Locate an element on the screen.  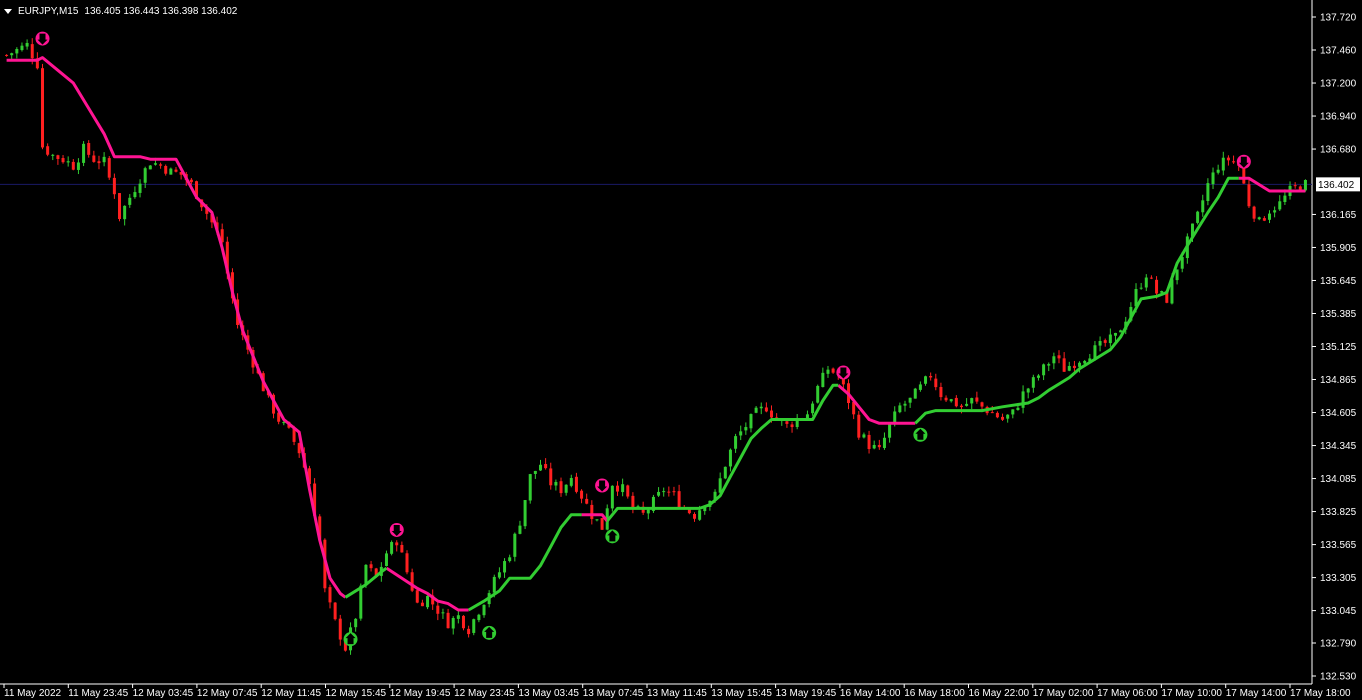
y-tick-label: 135.125 is located at coordinates (1338, 347).